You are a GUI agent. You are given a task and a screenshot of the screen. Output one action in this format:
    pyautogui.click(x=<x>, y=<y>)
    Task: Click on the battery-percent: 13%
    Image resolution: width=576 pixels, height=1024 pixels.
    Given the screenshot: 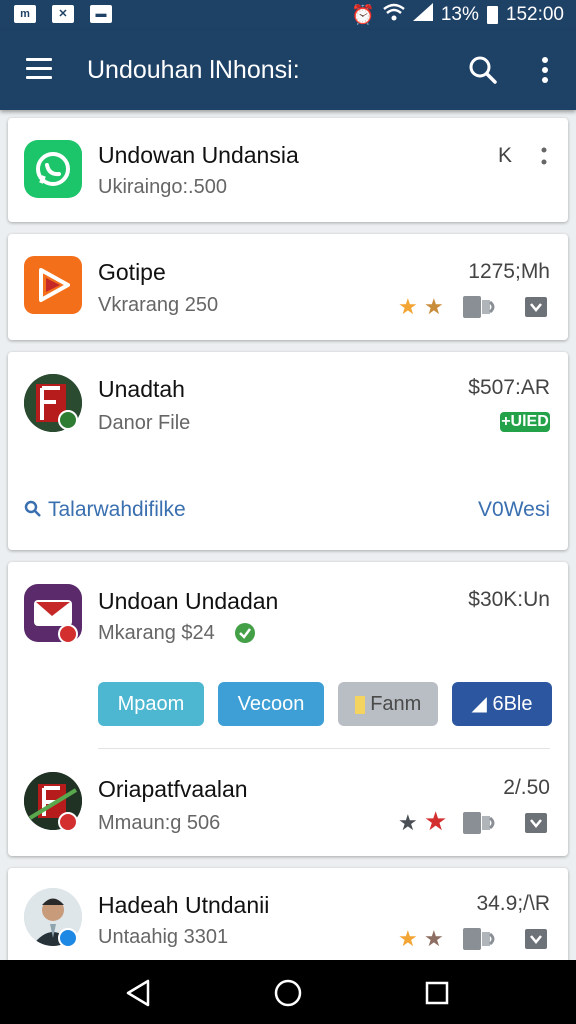 What is the action you would take?
    pyautogui.click(x=459, y=14)
    